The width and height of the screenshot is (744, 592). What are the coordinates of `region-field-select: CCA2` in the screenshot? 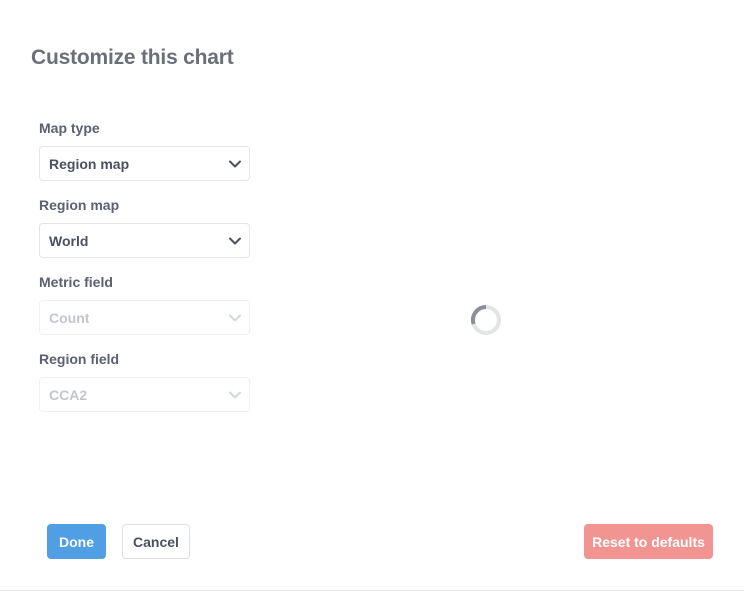 It's located at (144, 394).